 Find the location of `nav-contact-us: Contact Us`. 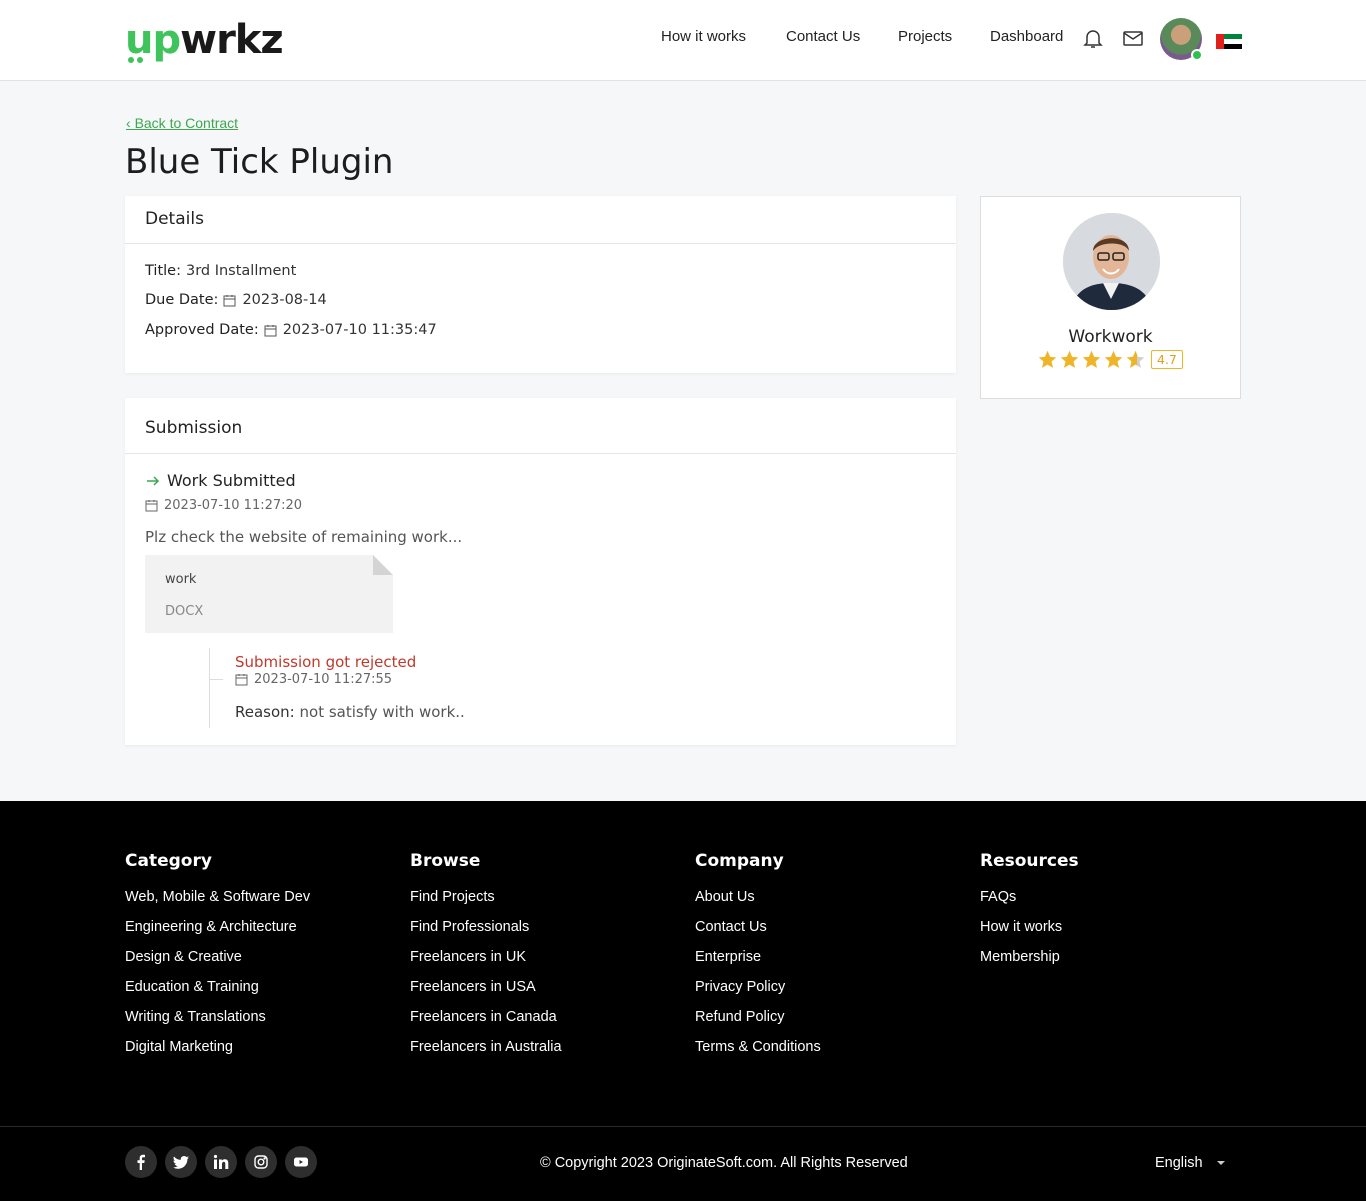

nav-contact-us: Contact Us is located at coordinates (823, 36).